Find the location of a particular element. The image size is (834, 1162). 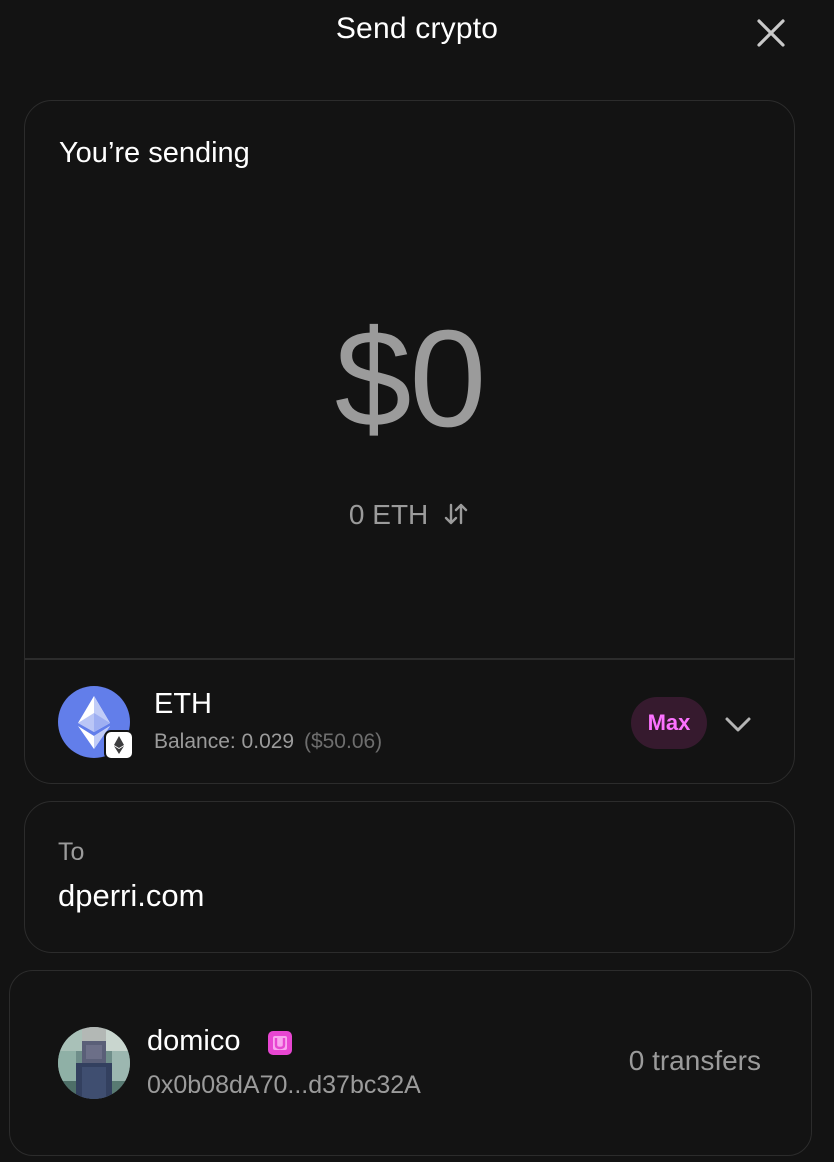

transfers-count: 0 transfers is located at coordinates (694, 1060).